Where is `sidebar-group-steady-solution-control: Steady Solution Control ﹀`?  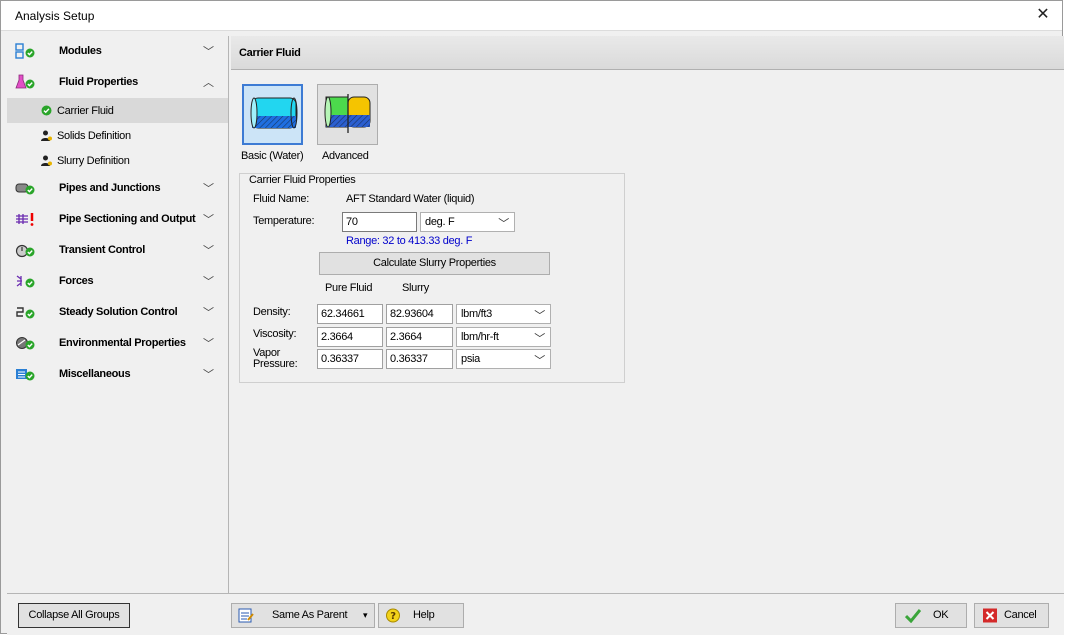
sidebar-group-steady-solution-control: Steady Solution Control ﹀ is located at coordinates (117, 312).